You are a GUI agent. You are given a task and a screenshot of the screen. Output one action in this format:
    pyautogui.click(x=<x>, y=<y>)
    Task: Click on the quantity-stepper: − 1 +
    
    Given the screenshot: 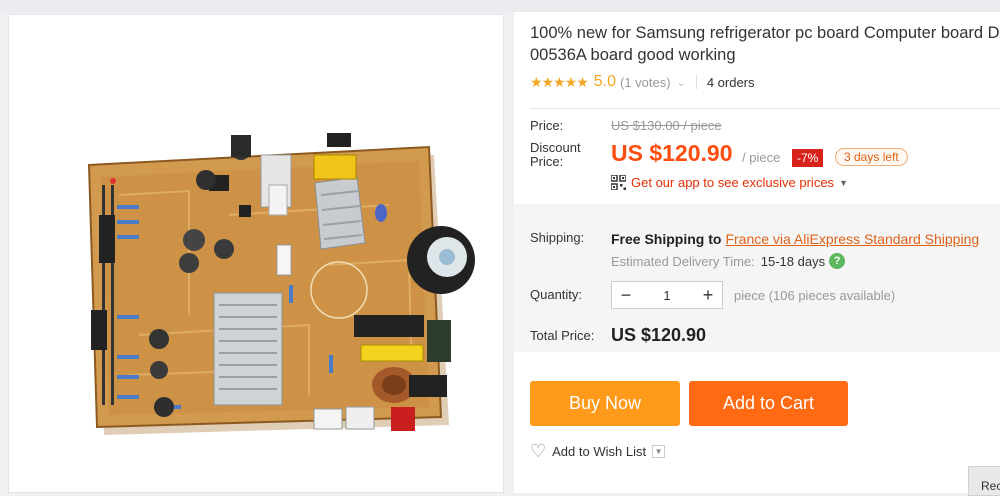 What is the action you would take?
    pyautogui.click(x=667, y=295)
    